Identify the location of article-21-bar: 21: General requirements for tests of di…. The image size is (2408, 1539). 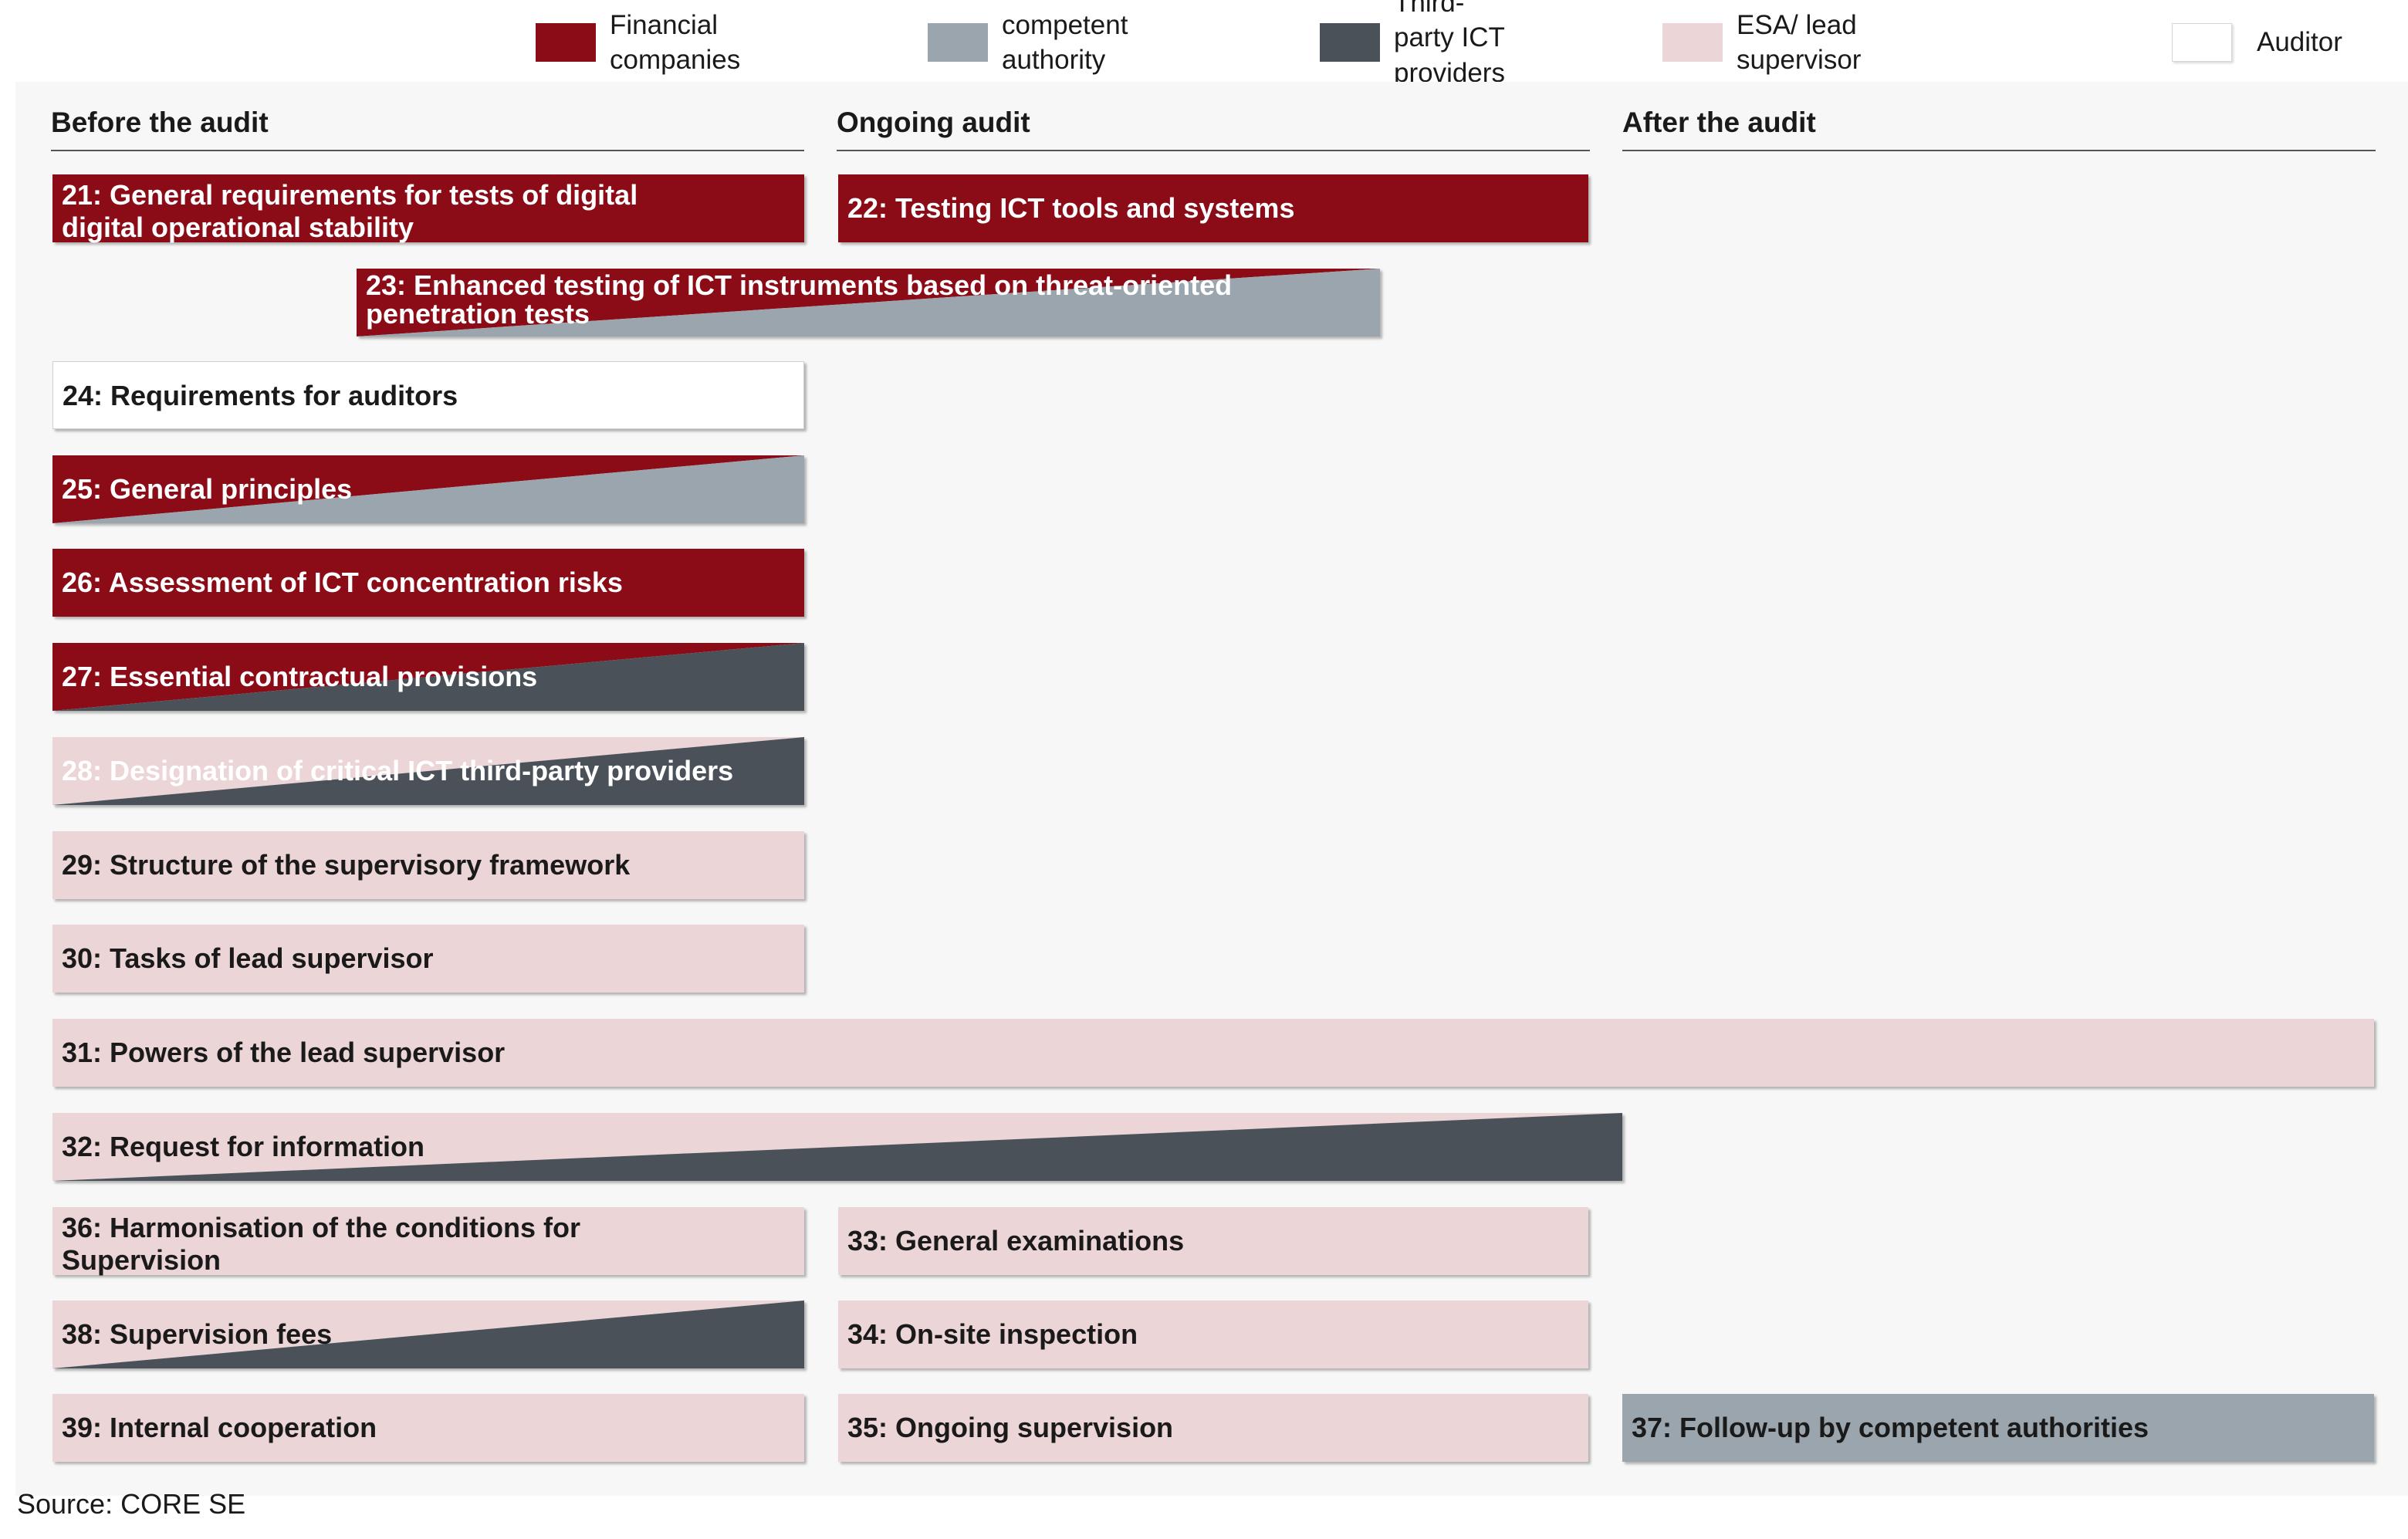
(428, 208).